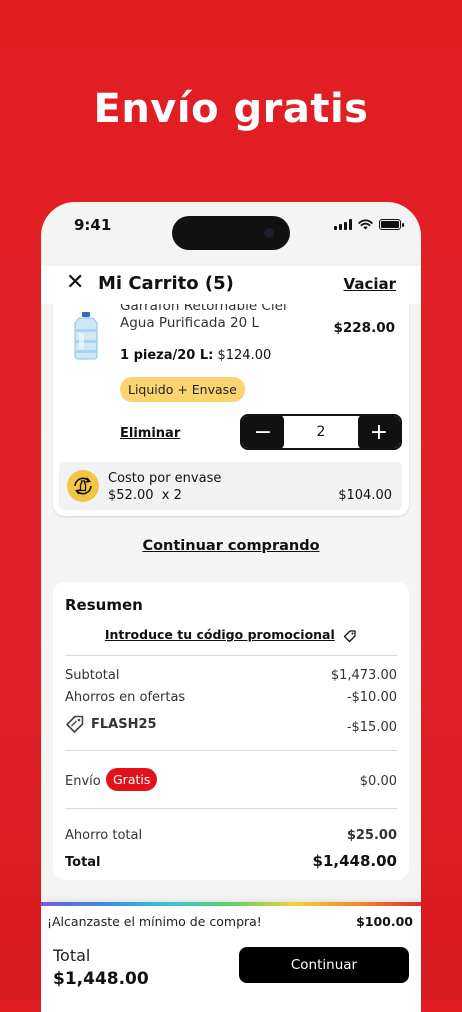  I want to click on clear-cart-link: Vaciar, so click(370, 284).